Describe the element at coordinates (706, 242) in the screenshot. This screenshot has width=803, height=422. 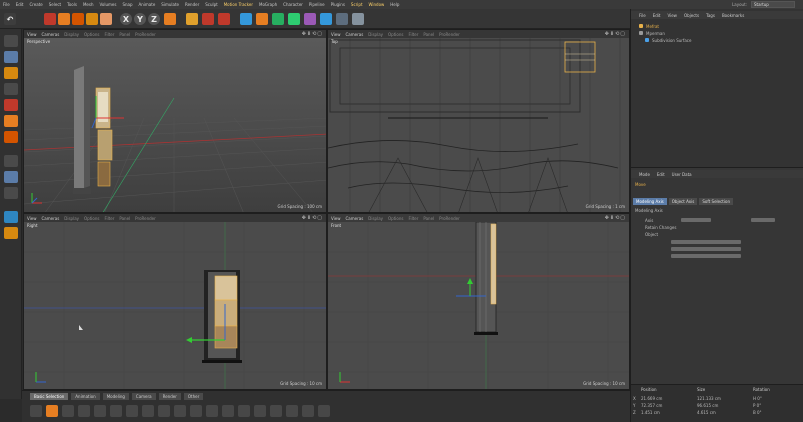
I see `x-slider` at that location.